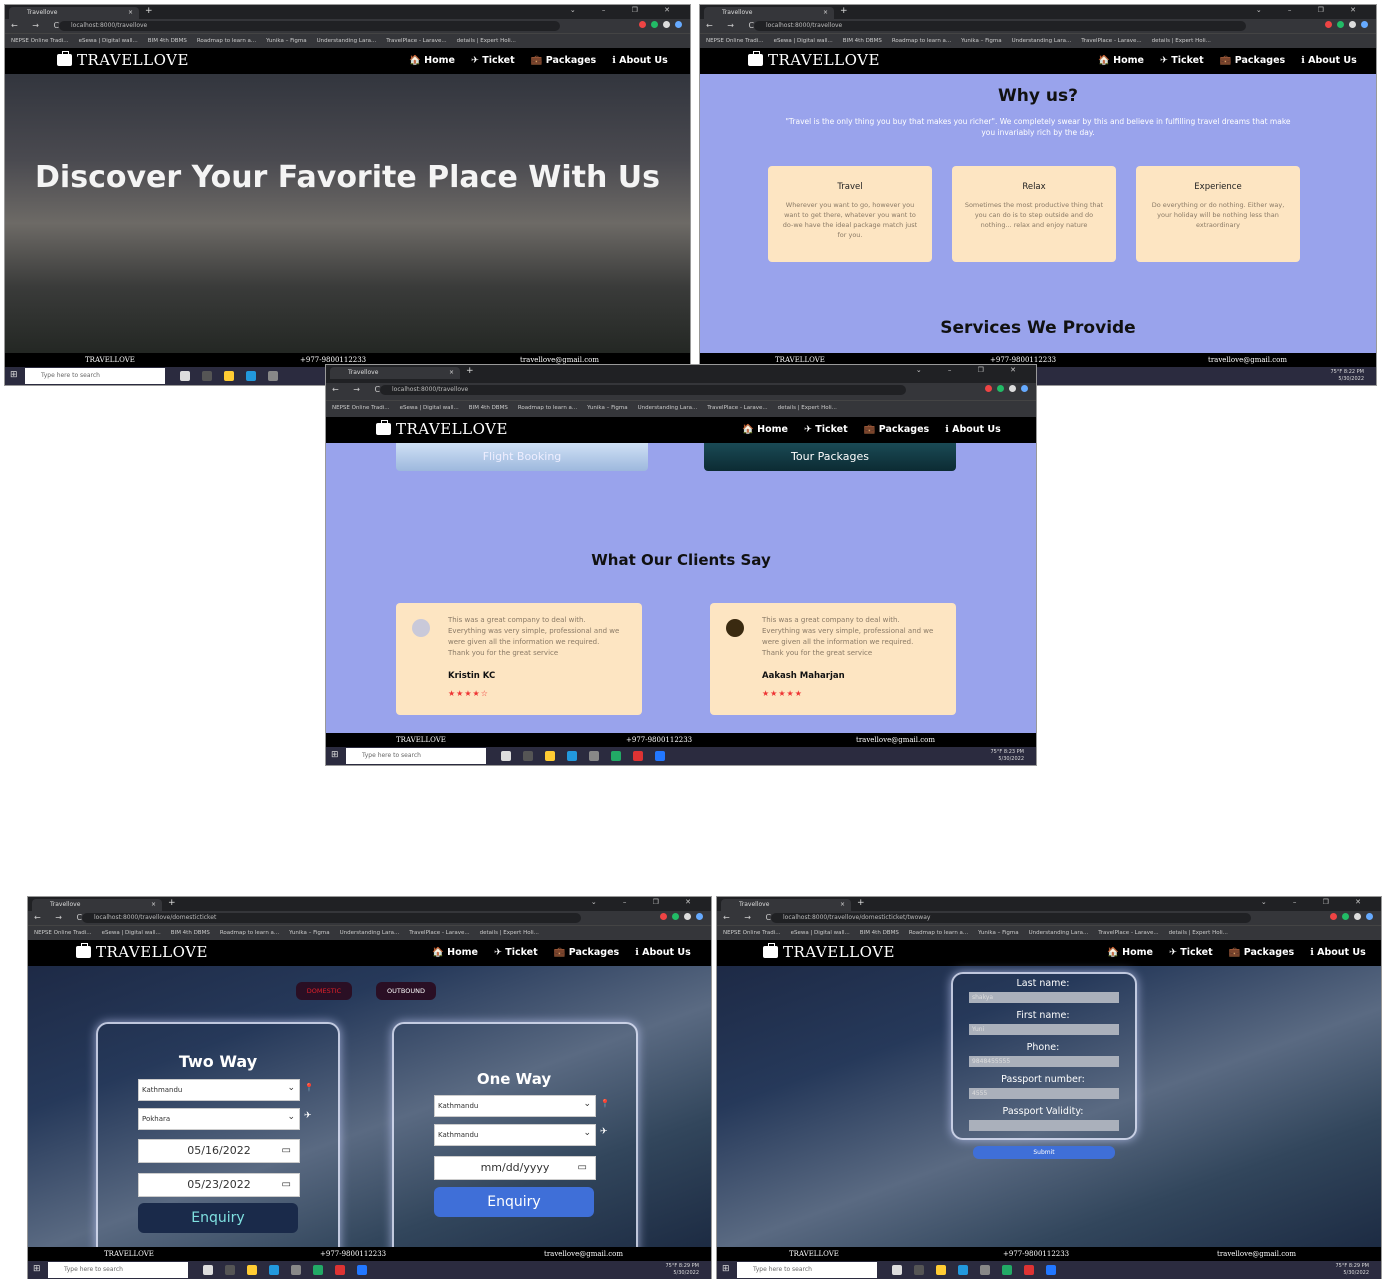 This screenshot has height=1279, width=1384. Describe the element at coordinates (515, 1105) in the screenshot. I see `oneway-from-select: Kathmandu` at that location.